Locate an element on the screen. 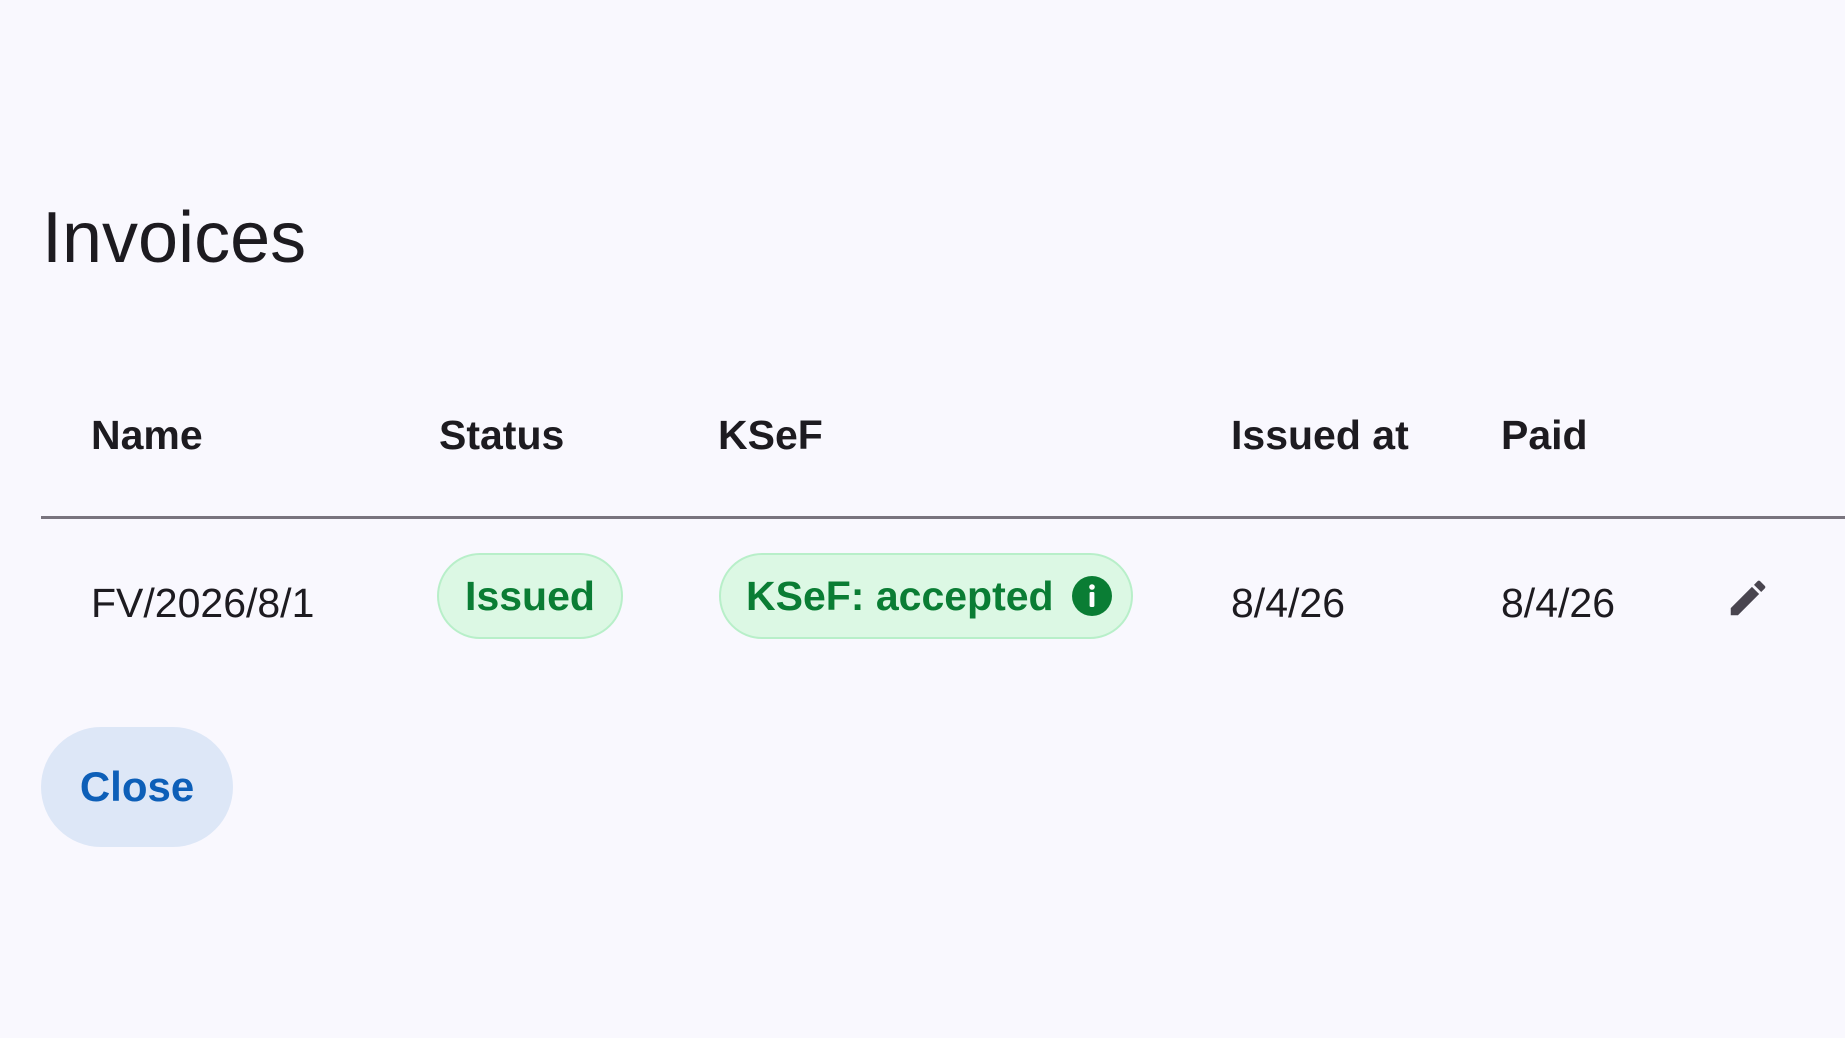 The height and width of the screenshot is (1038, 1845). invoice-name: FV/2026/8/1 is located at coordinates (203, 603).